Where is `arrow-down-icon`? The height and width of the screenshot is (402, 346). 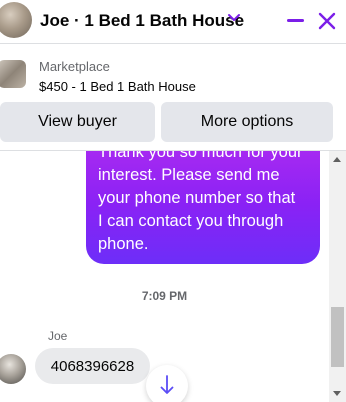 arrow-down-icon is located at coordinates (167, 384).